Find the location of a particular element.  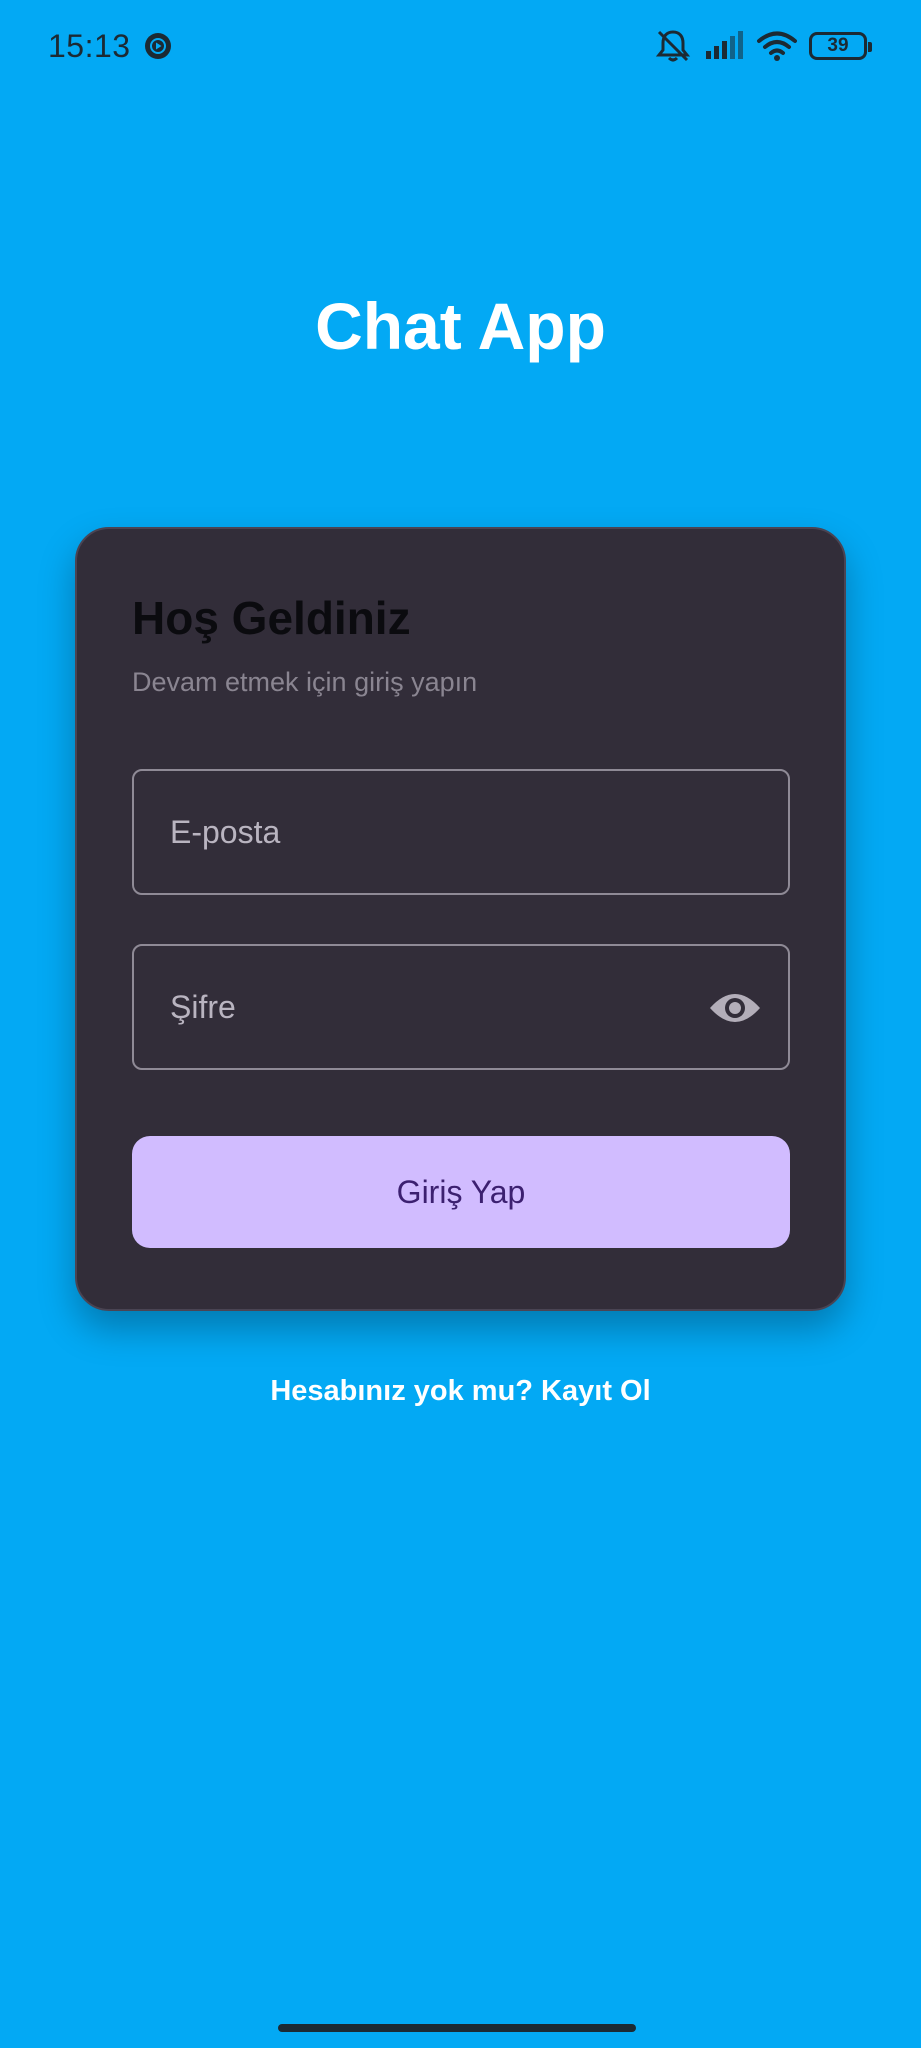

login-button: Giriş Yap is located at coordinates (461, 1192).